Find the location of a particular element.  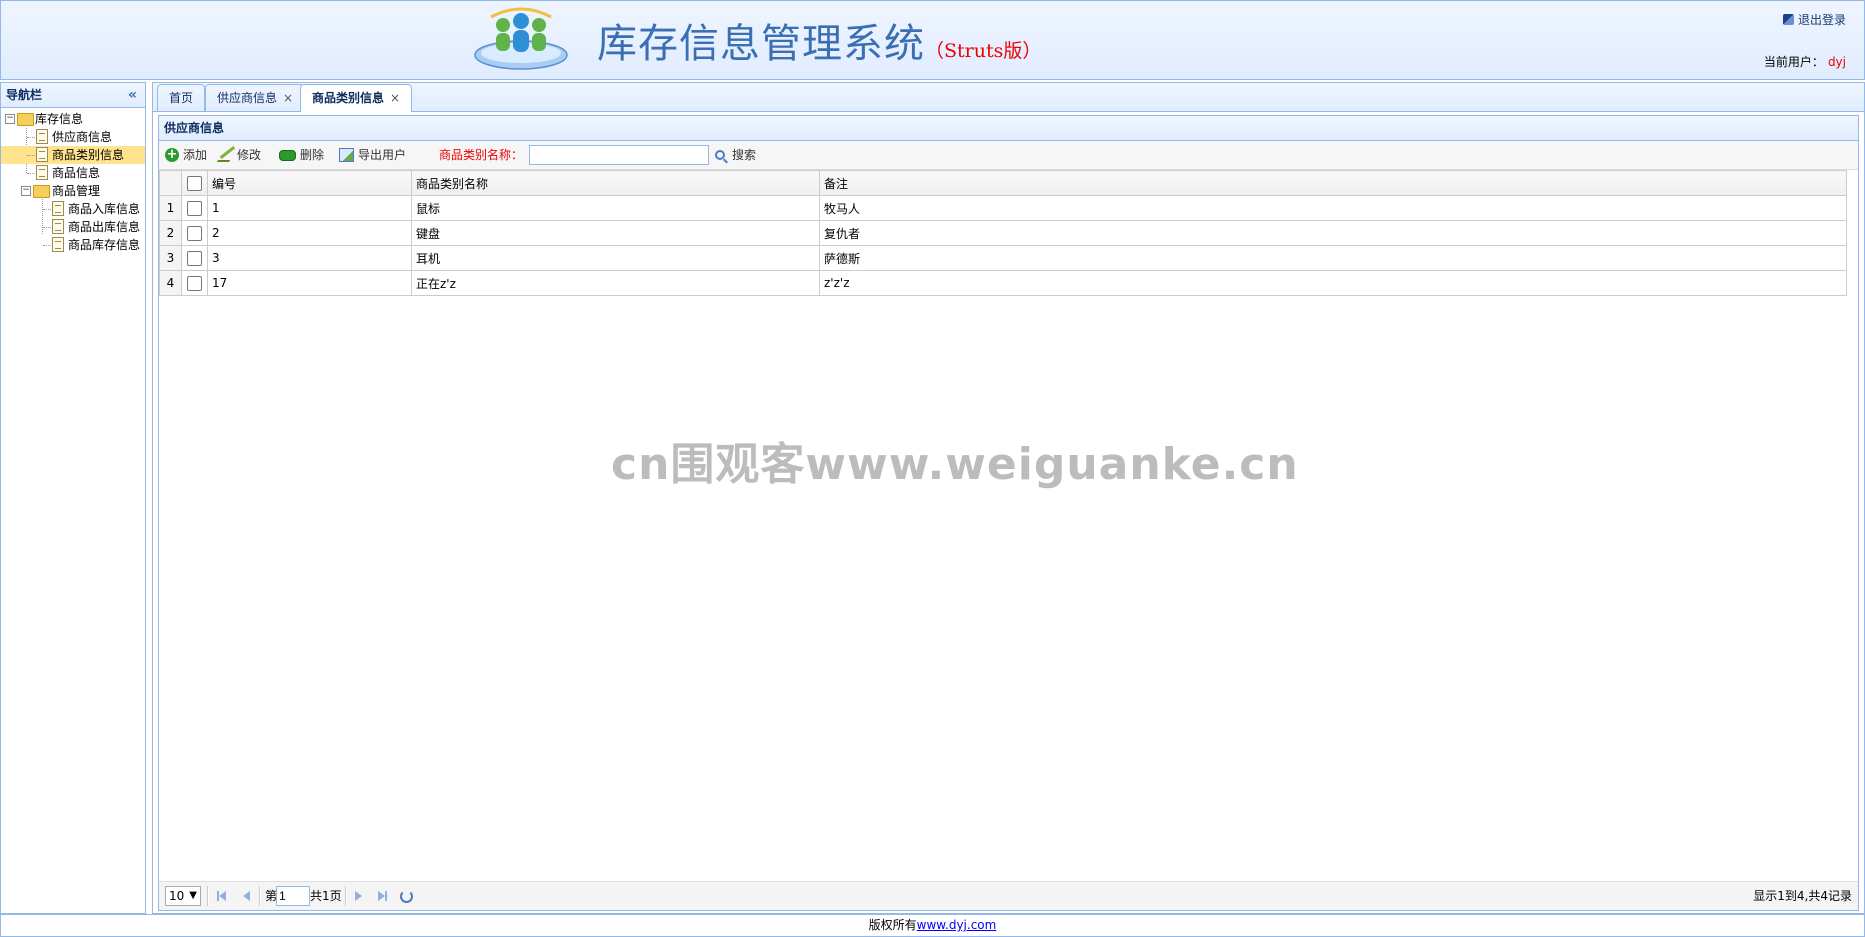

search-label-text: 搜索 is located at coordinates (744, 155).